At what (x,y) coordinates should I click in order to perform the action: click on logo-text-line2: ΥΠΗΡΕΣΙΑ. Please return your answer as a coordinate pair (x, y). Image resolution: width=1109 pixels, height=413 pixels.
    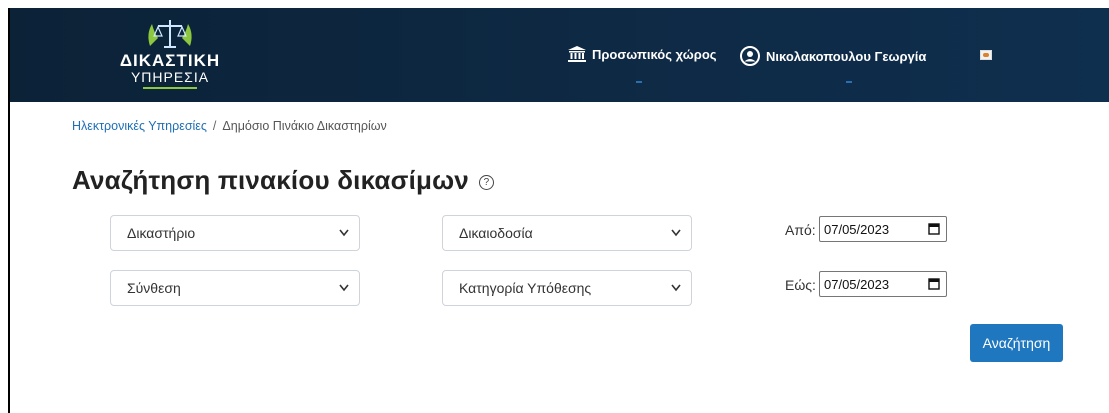
    Looking at the image, I should click on (170, 77).